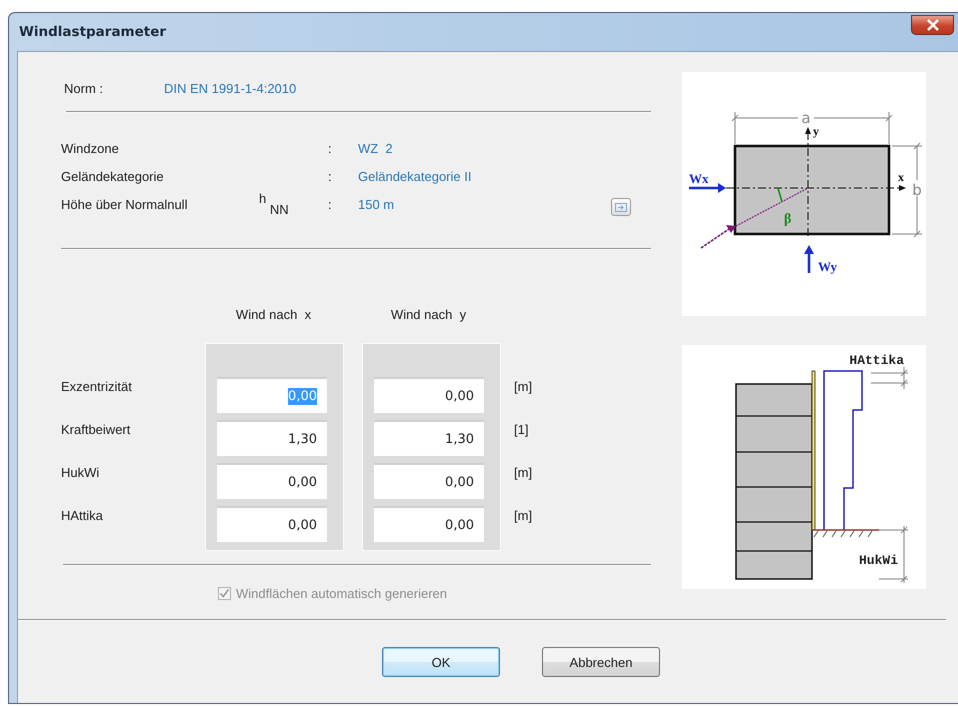  I want to click on wind-label: Wy, so click(828, 266).